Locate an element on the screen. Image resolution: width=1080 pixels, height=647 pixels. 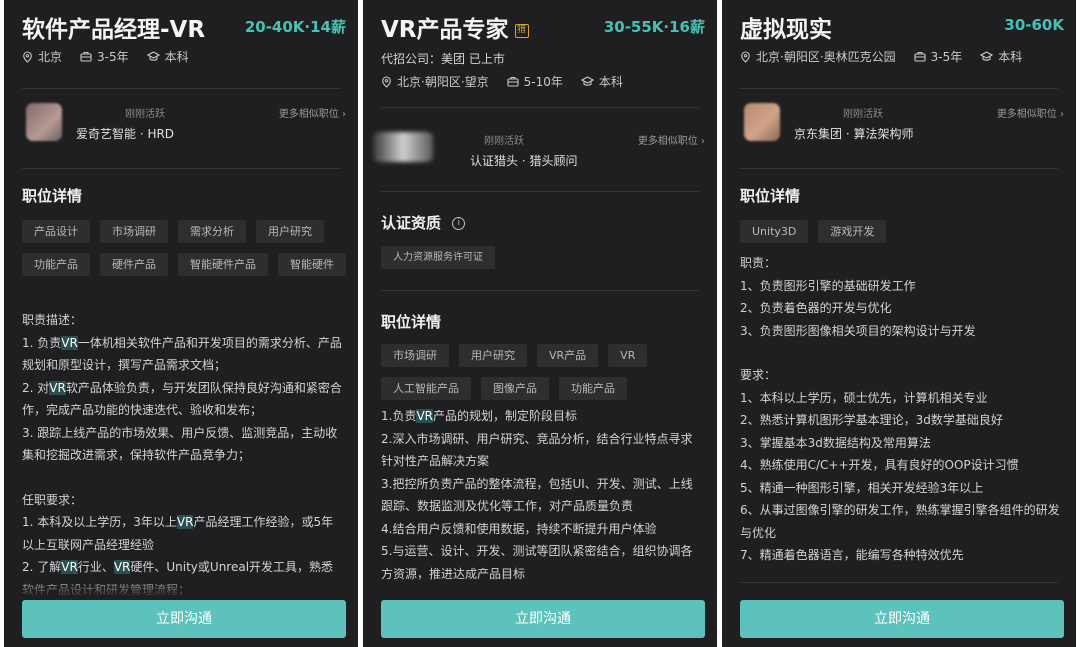
tag: 市场调研 is located at coordinates (134, 231).